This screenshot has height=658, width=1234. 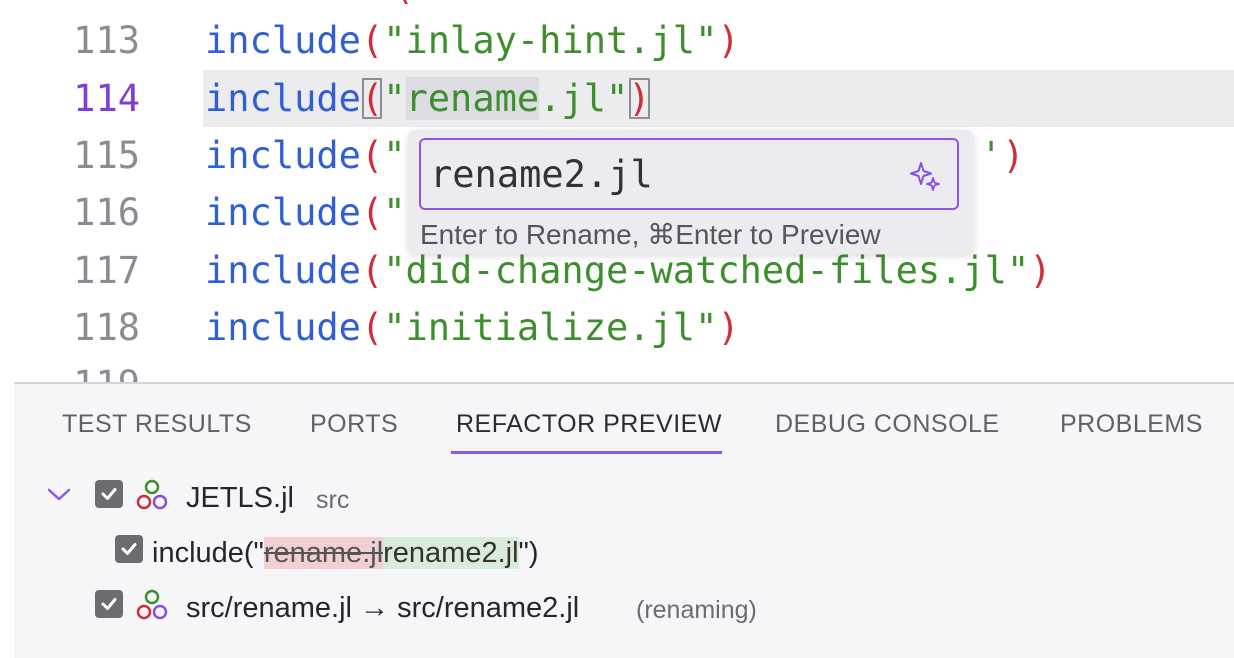 What do you see at coordinates (157, 424) in the screenshot?
I see `tab-test-results: TEST RESULTS` at bounding box center [157, 424].